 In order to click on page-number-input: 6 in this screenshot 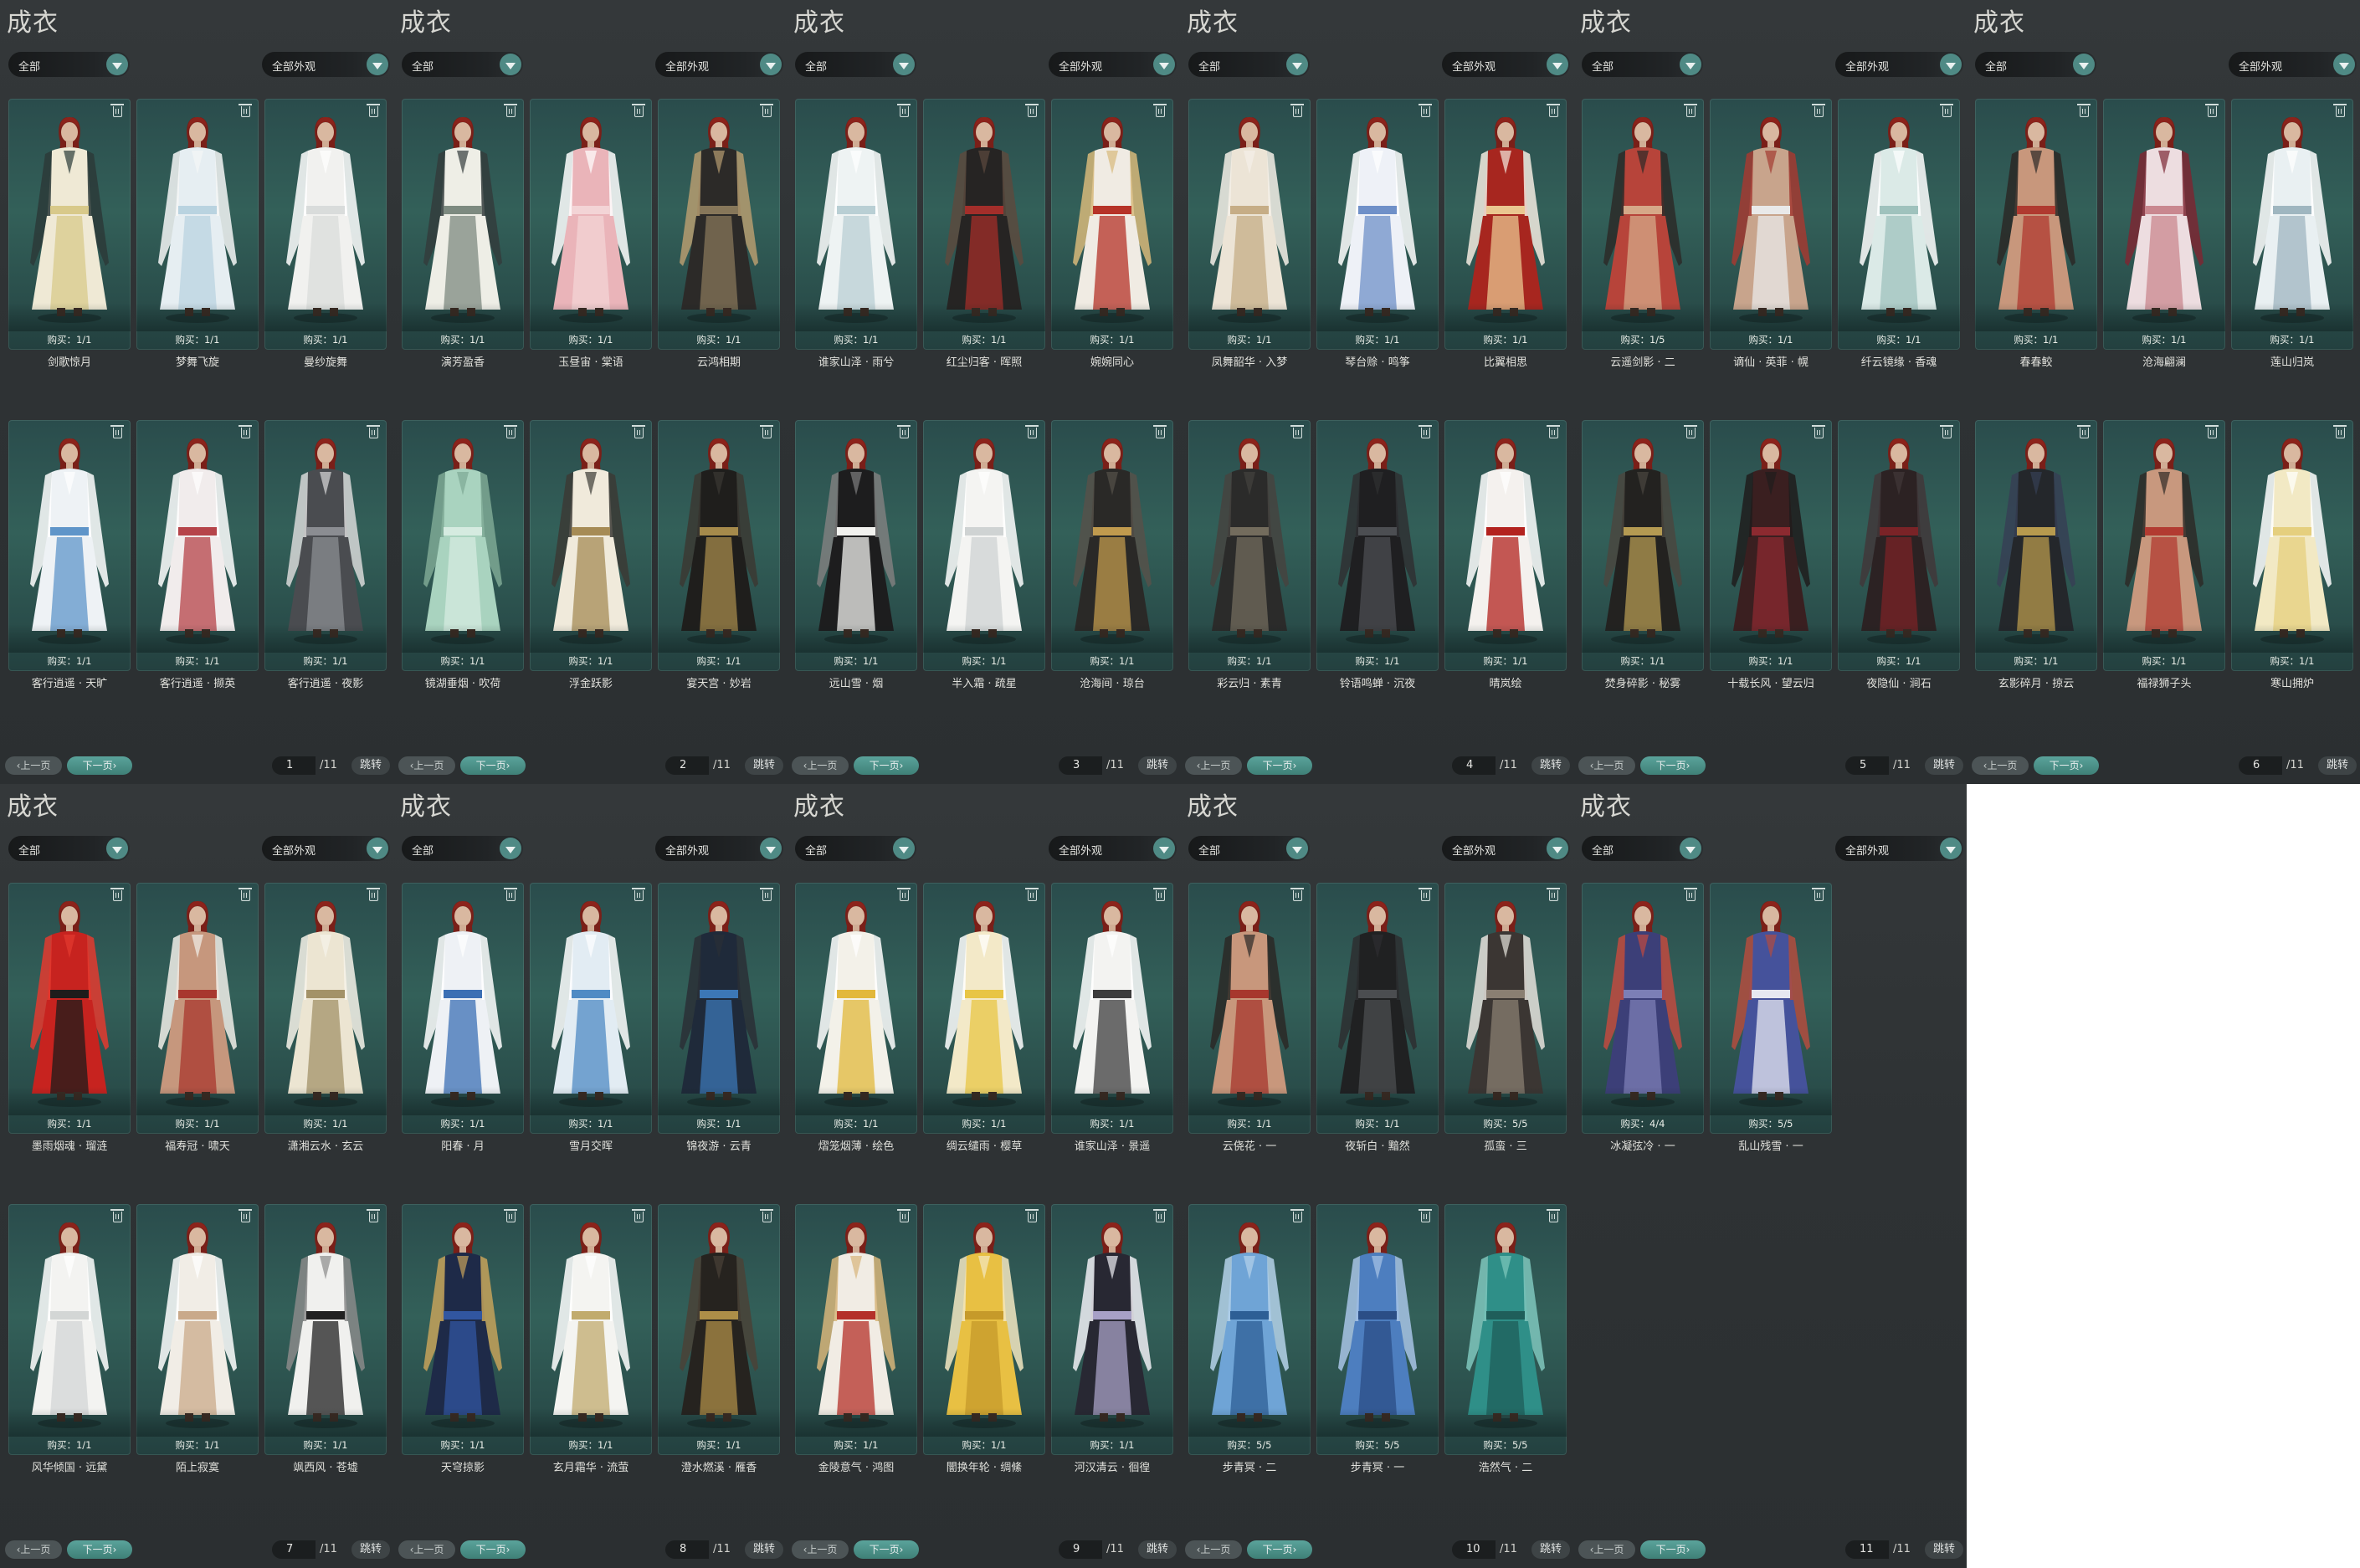, I will do `click(2260, 766)`.